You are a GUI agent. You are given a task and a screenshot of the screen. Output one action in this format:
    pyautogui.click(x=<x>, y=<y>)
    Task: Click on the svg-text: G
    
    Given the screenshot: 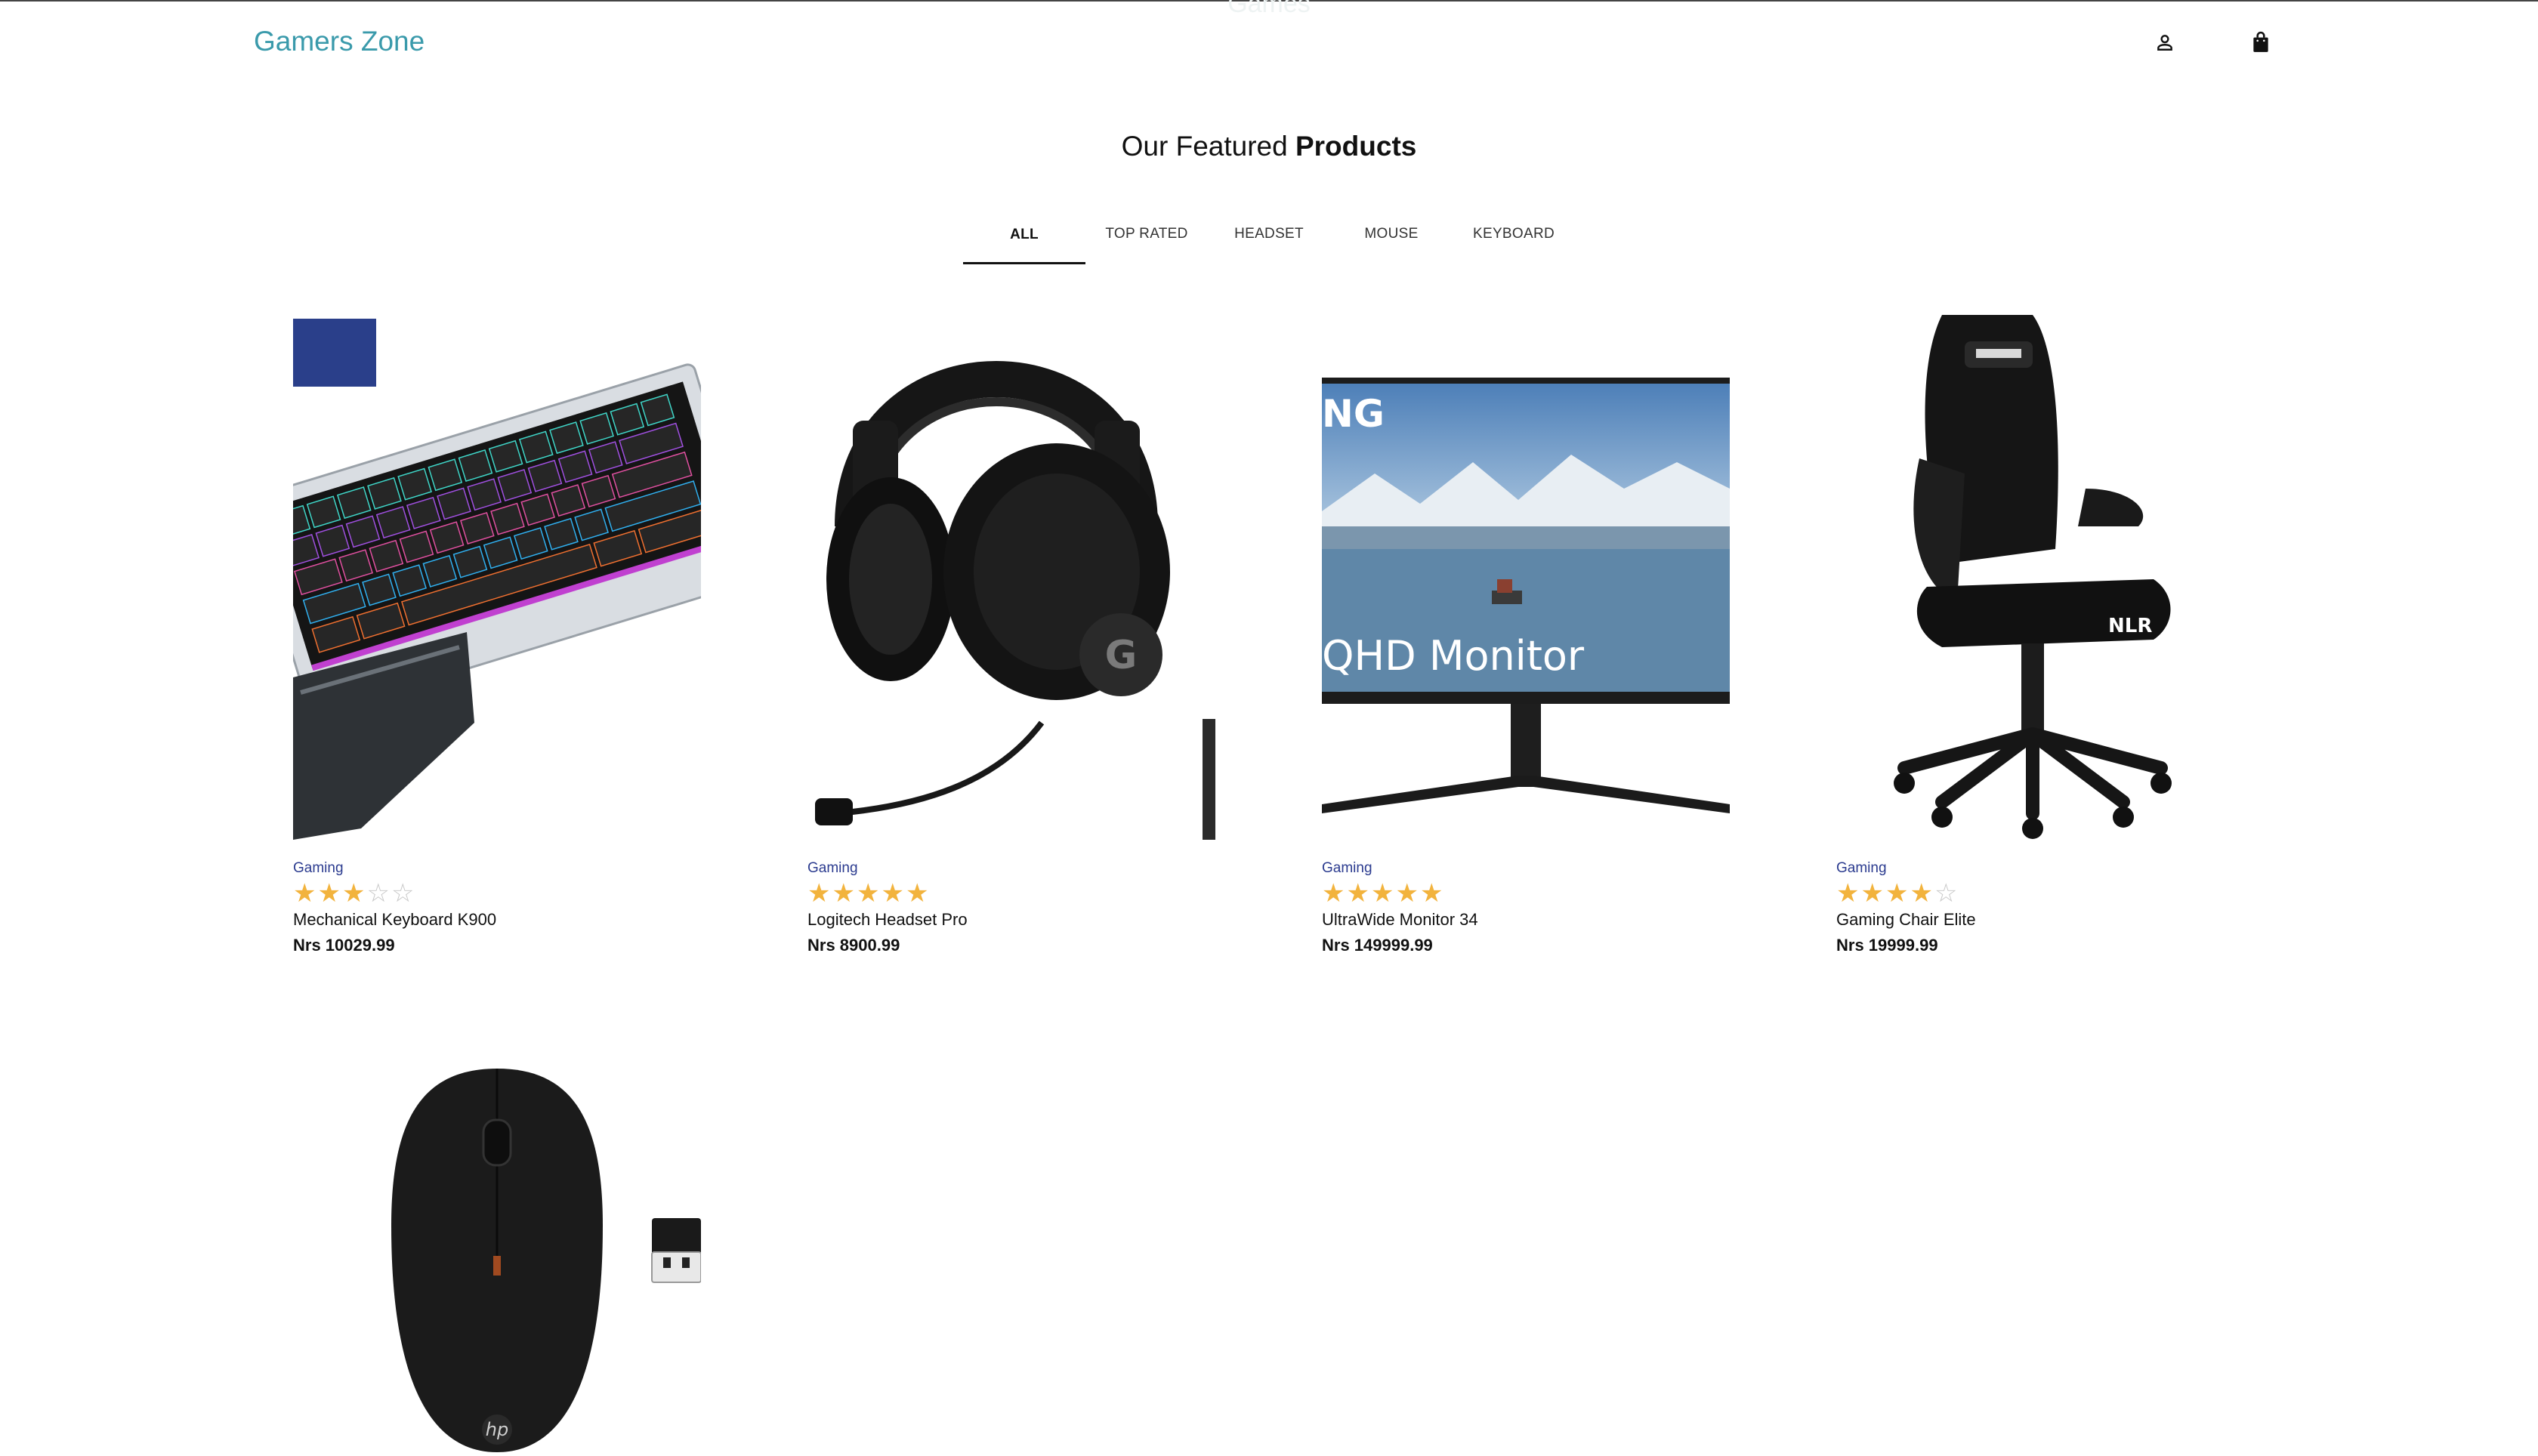 What is the action you would take?
    pyautogui.click(x=1121, y=655)
    